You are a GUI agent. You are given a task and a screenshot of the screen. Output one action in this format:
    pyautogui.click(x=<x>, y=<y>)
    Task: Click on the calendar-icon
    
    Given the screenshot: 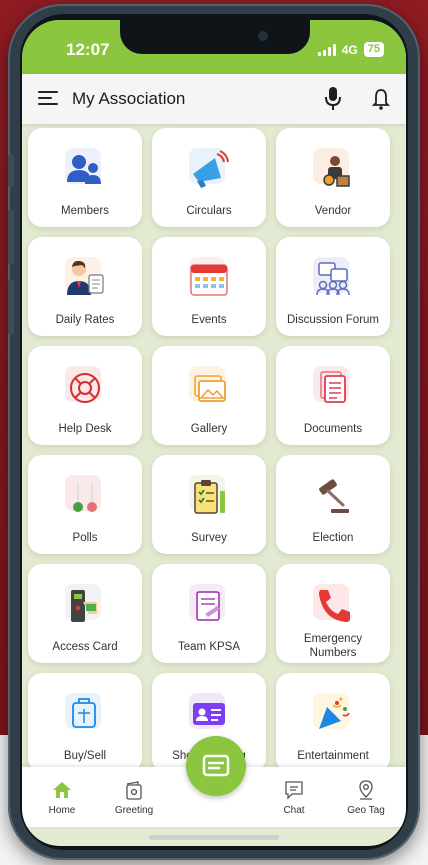 What is the action you would take?
    pyautogui.click(x=209, y=279)
    